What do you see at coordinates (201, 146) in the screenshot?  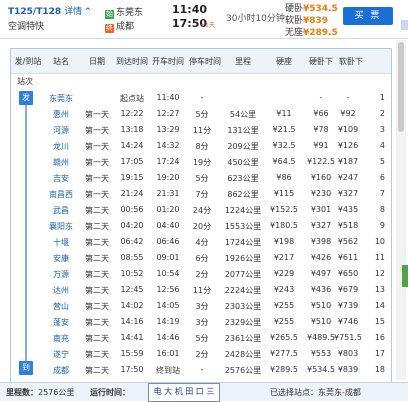 I see `table-row: 龙川 第一天 14:24 14:32 8分 209公里 ¥32.5 ¥91 ¥126 4` at bounding box center [201, 146].